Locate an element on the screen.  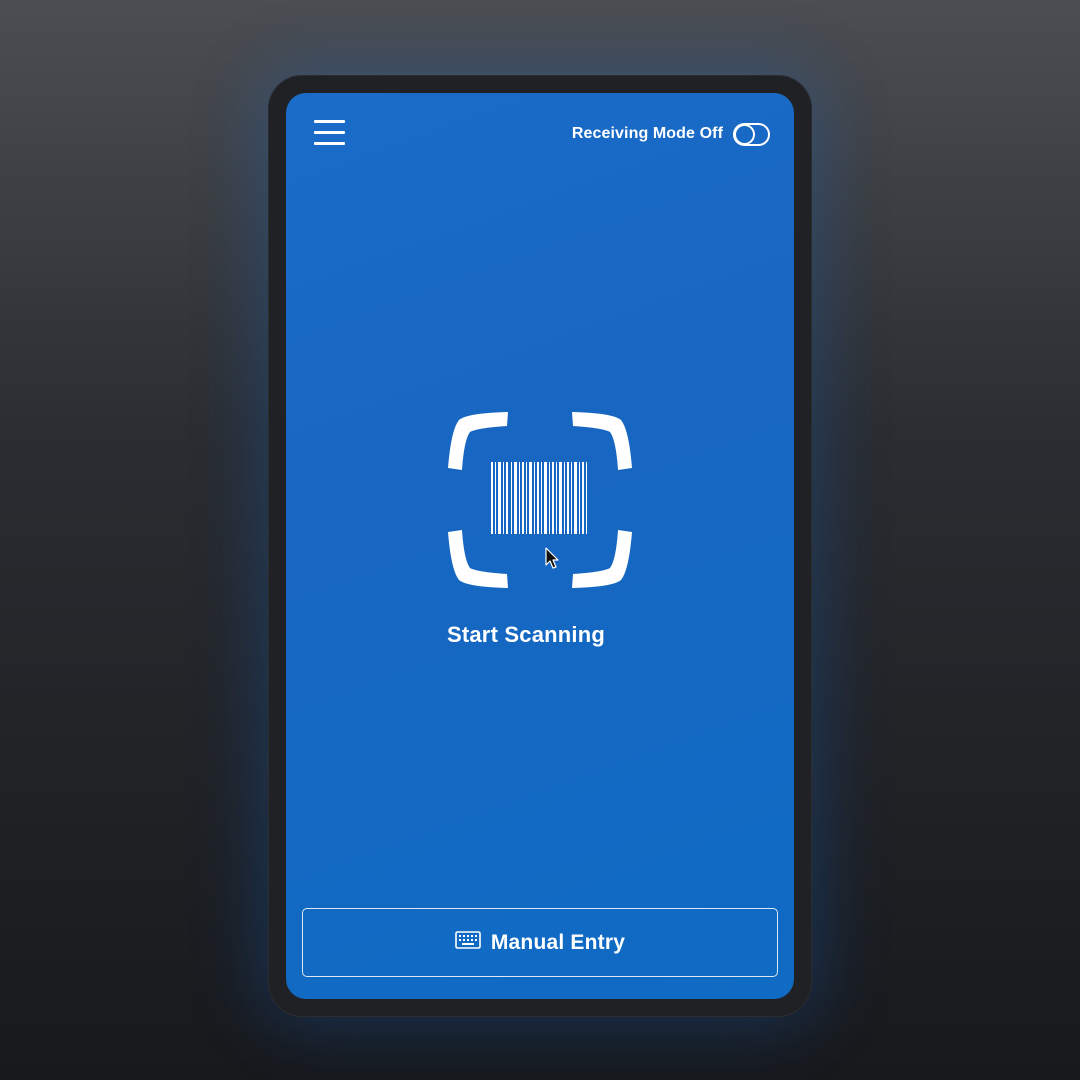
mouse-cursor-icon is located at coordinates (553, 559).